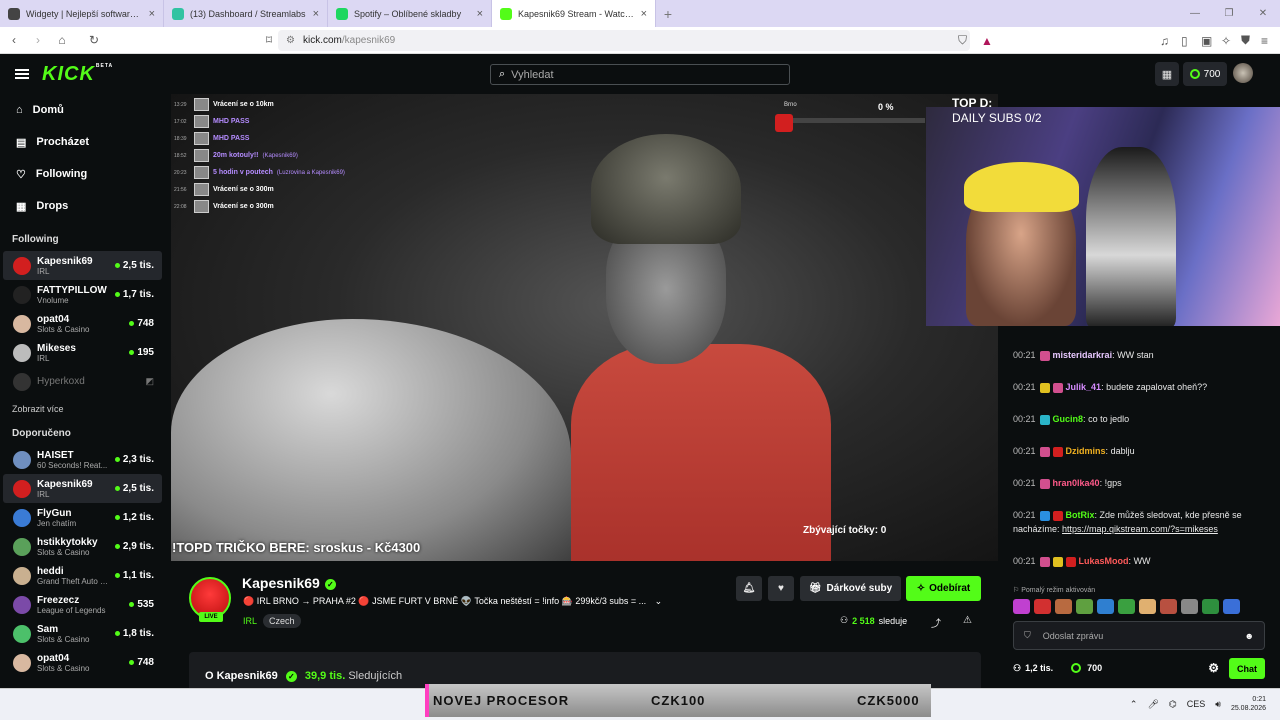 Image resolution: width=1280 pixels, height=720 pixels. What do you see at coordinates (82, 110) in the screenshot?
I see `sidebar-nav-item: ⌂ Domů` at bounding box center [82, 110].